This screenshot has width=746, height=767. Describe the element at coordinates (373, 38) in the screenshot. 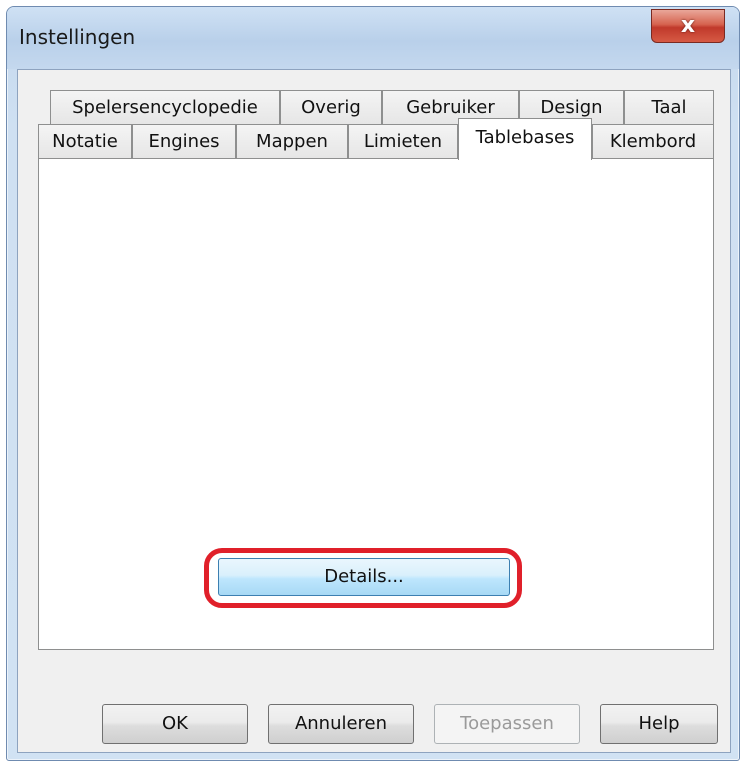

I see `title-bar: Instellingen x` at that location.